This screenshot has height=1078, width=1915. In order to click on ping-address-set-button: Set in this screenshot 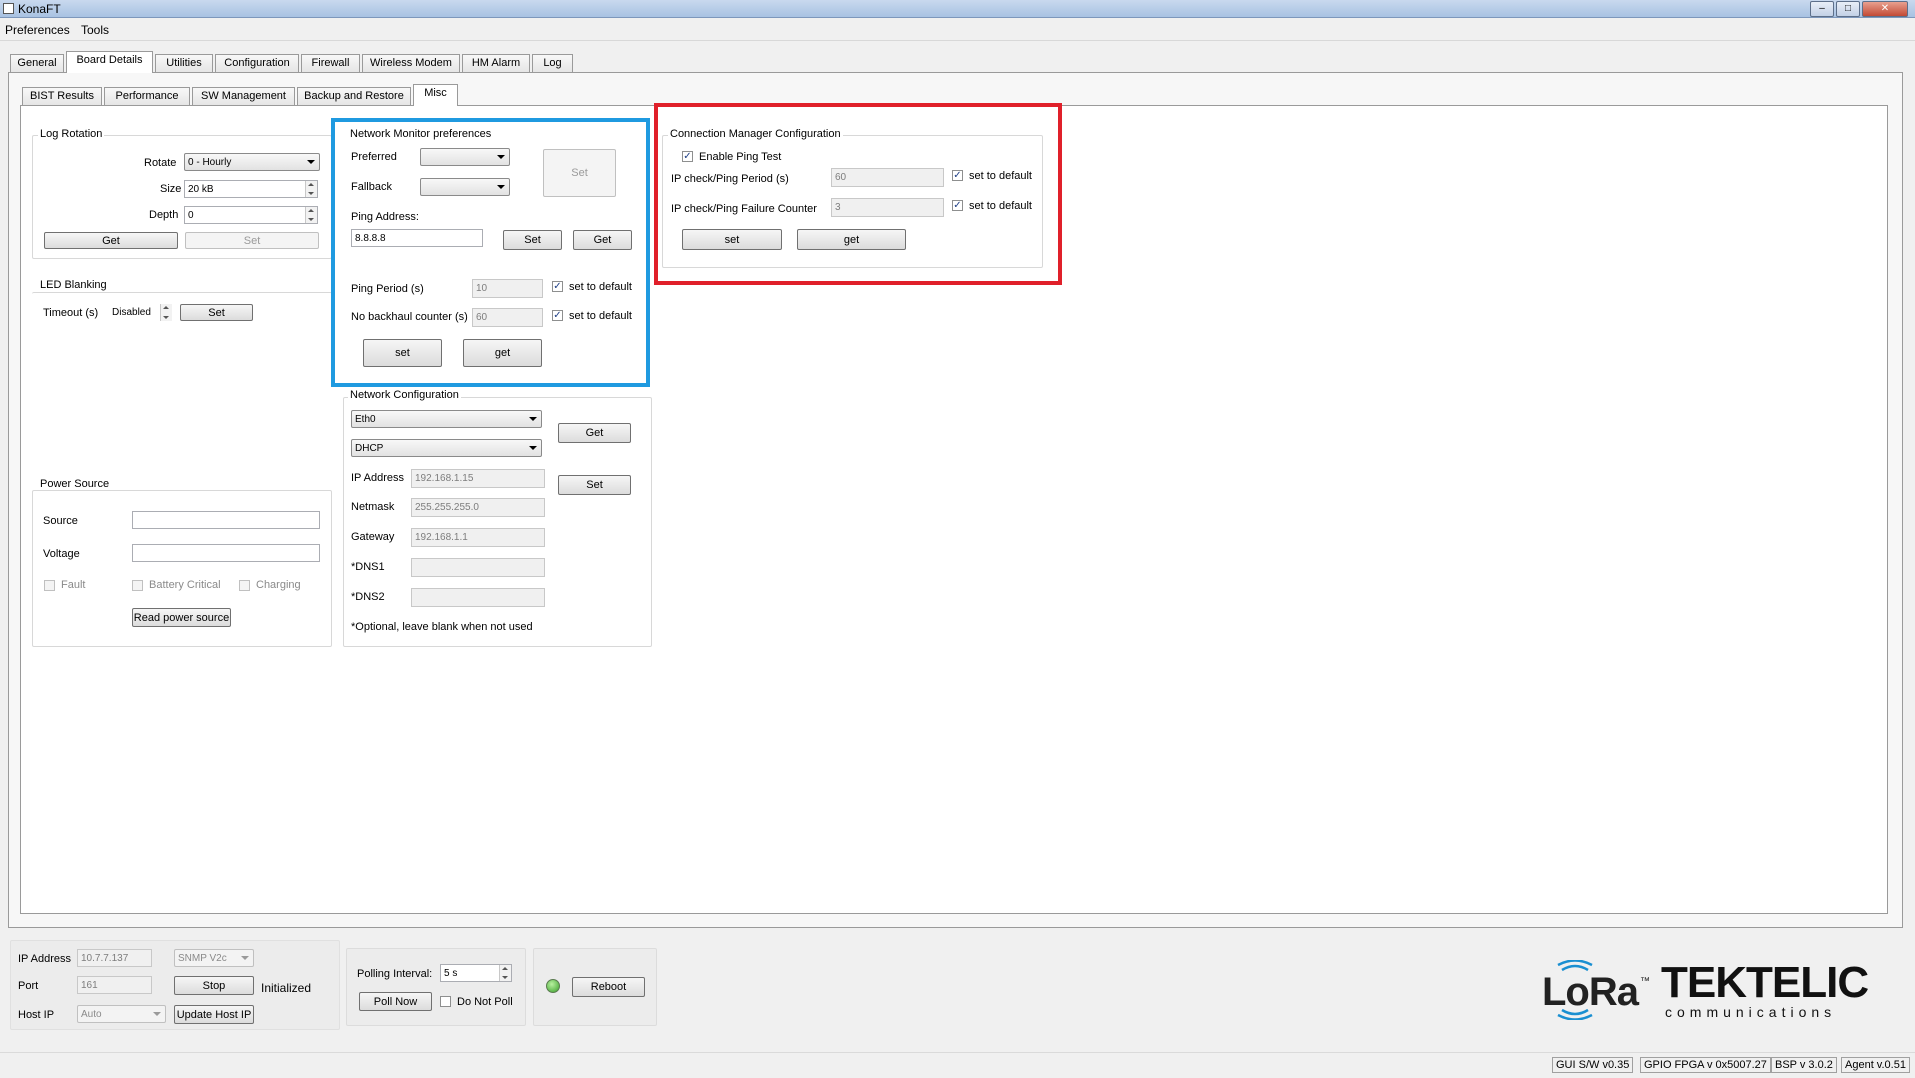, I will do `click(532, 240)`.